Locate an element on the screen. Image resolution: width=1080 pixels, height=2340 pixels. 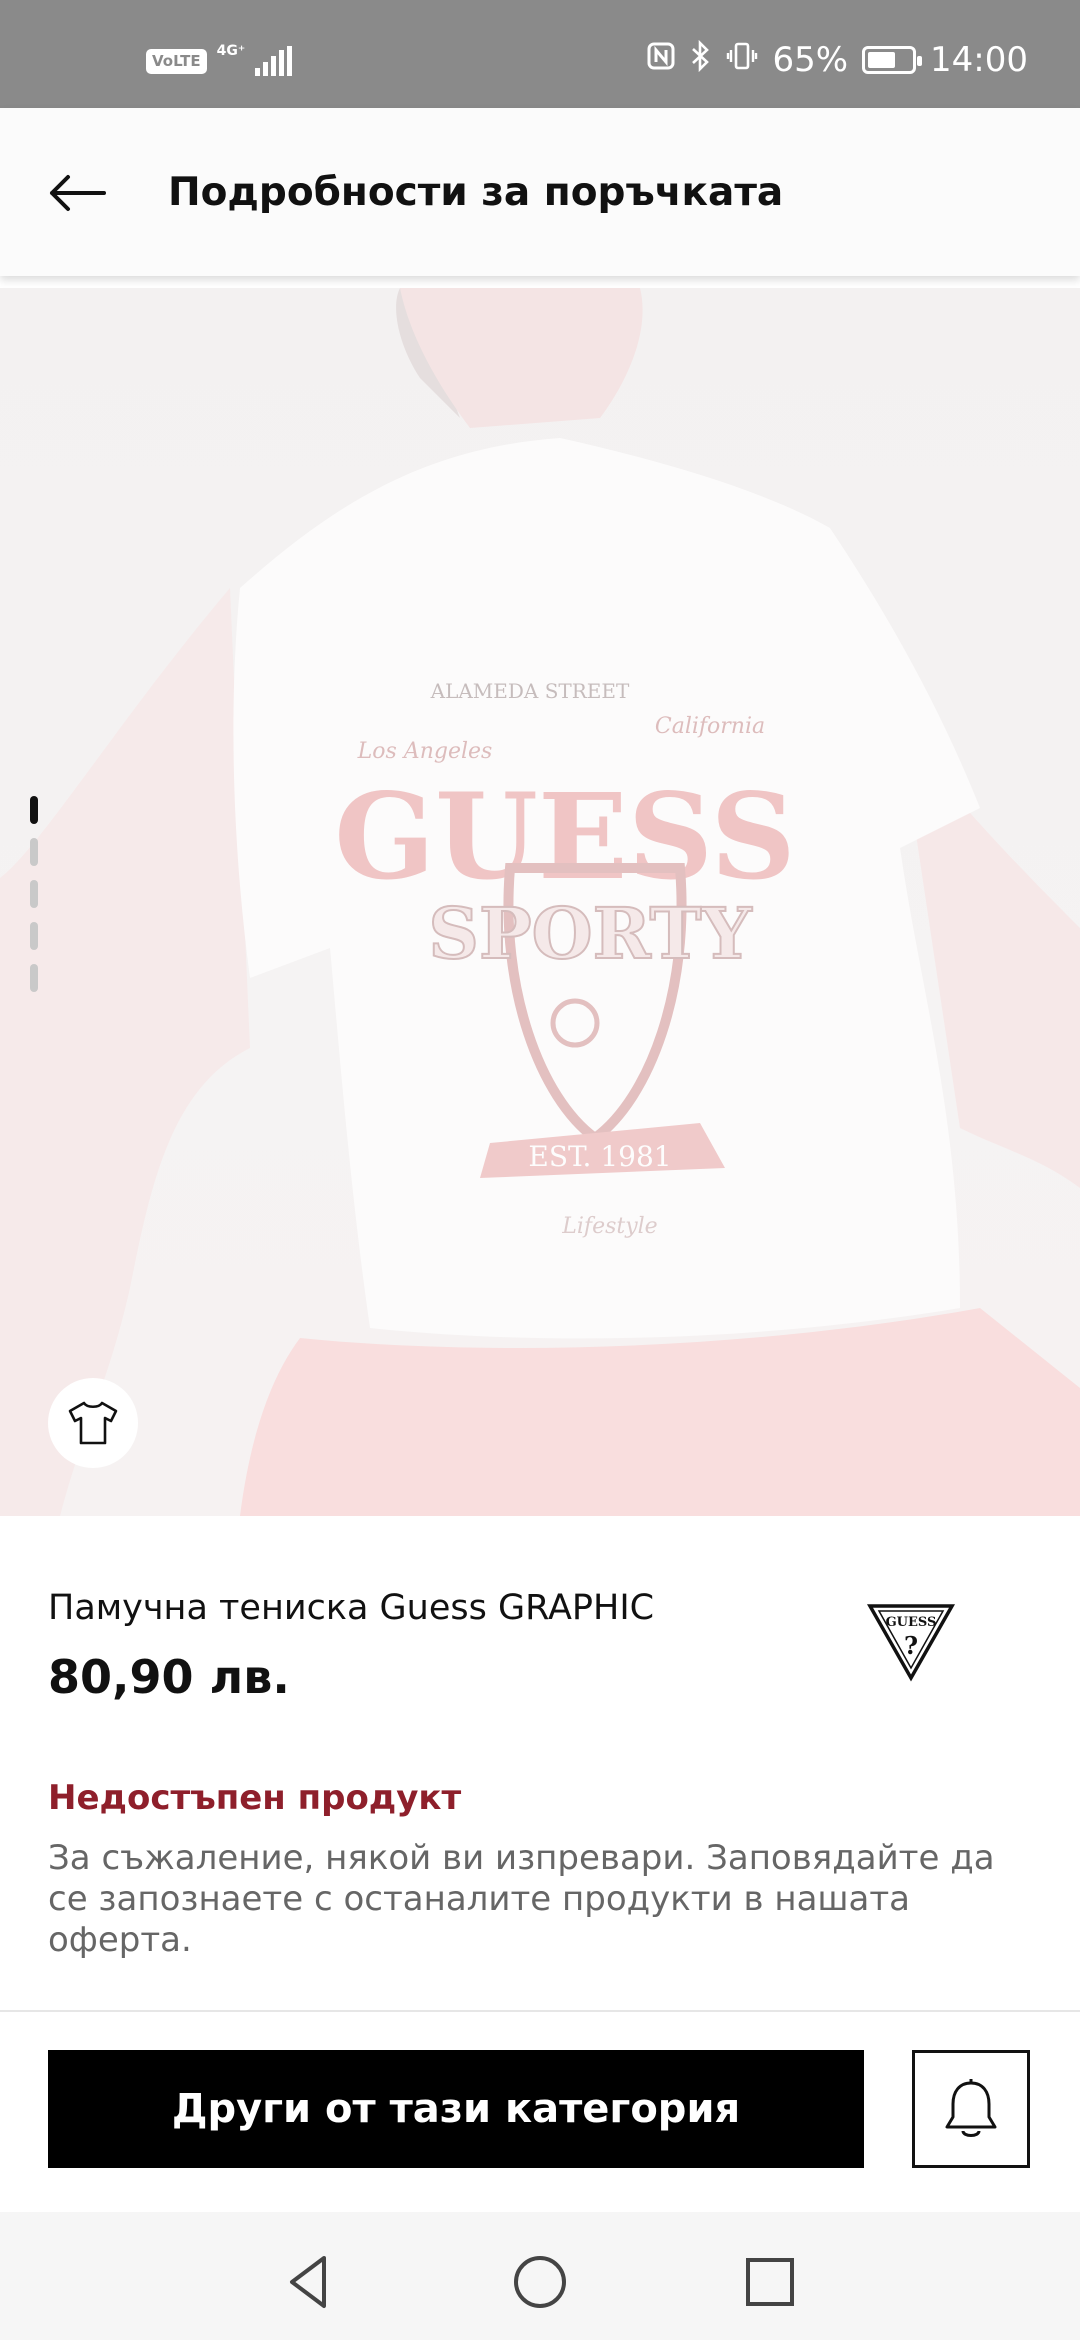
print-right-script: California is located at coordinates (710, 726).